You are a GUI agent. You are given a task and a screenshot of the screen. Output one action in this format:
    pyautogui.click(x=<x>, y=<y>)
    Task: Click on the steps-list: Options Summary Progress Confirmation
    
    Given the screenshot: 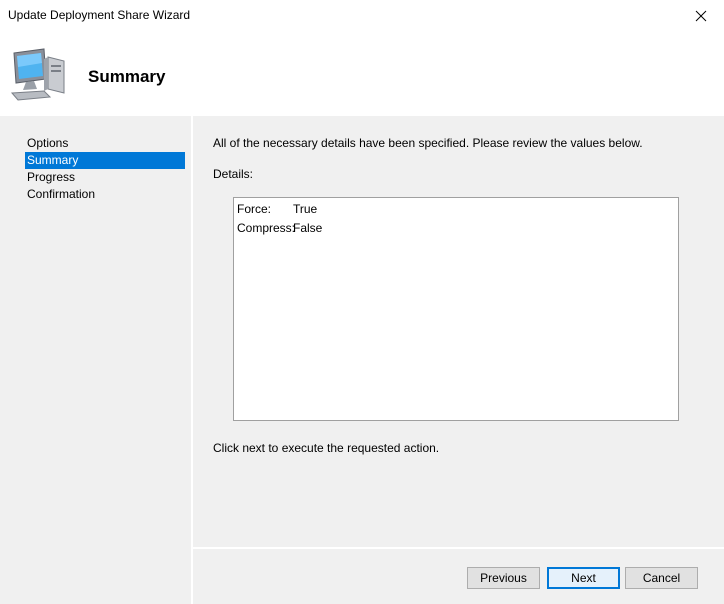 What is the action you would take?
    pyautogui.click(x=105, y=169)
    